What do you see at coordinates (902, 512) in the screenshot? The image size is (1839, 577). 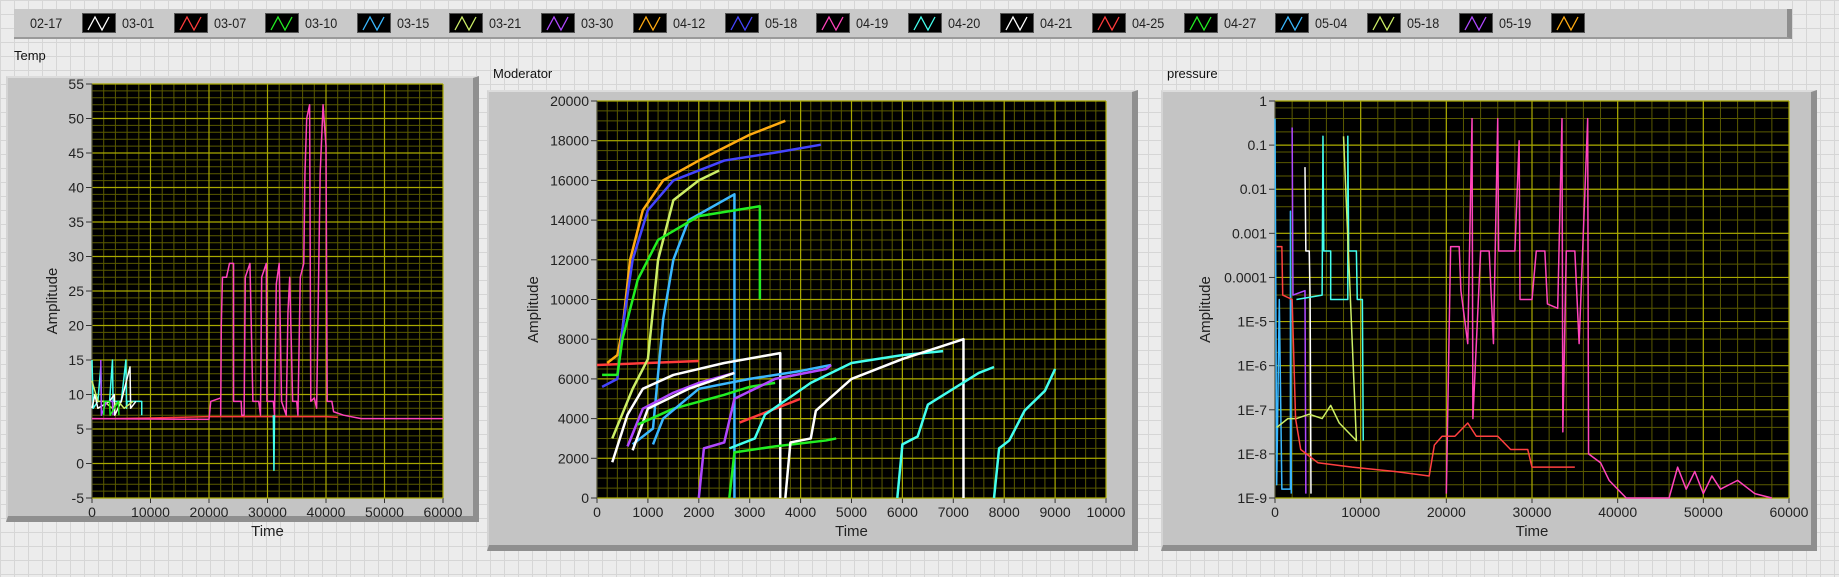 I see `x-tick-label: 6000` at bounding box center [902, 512].